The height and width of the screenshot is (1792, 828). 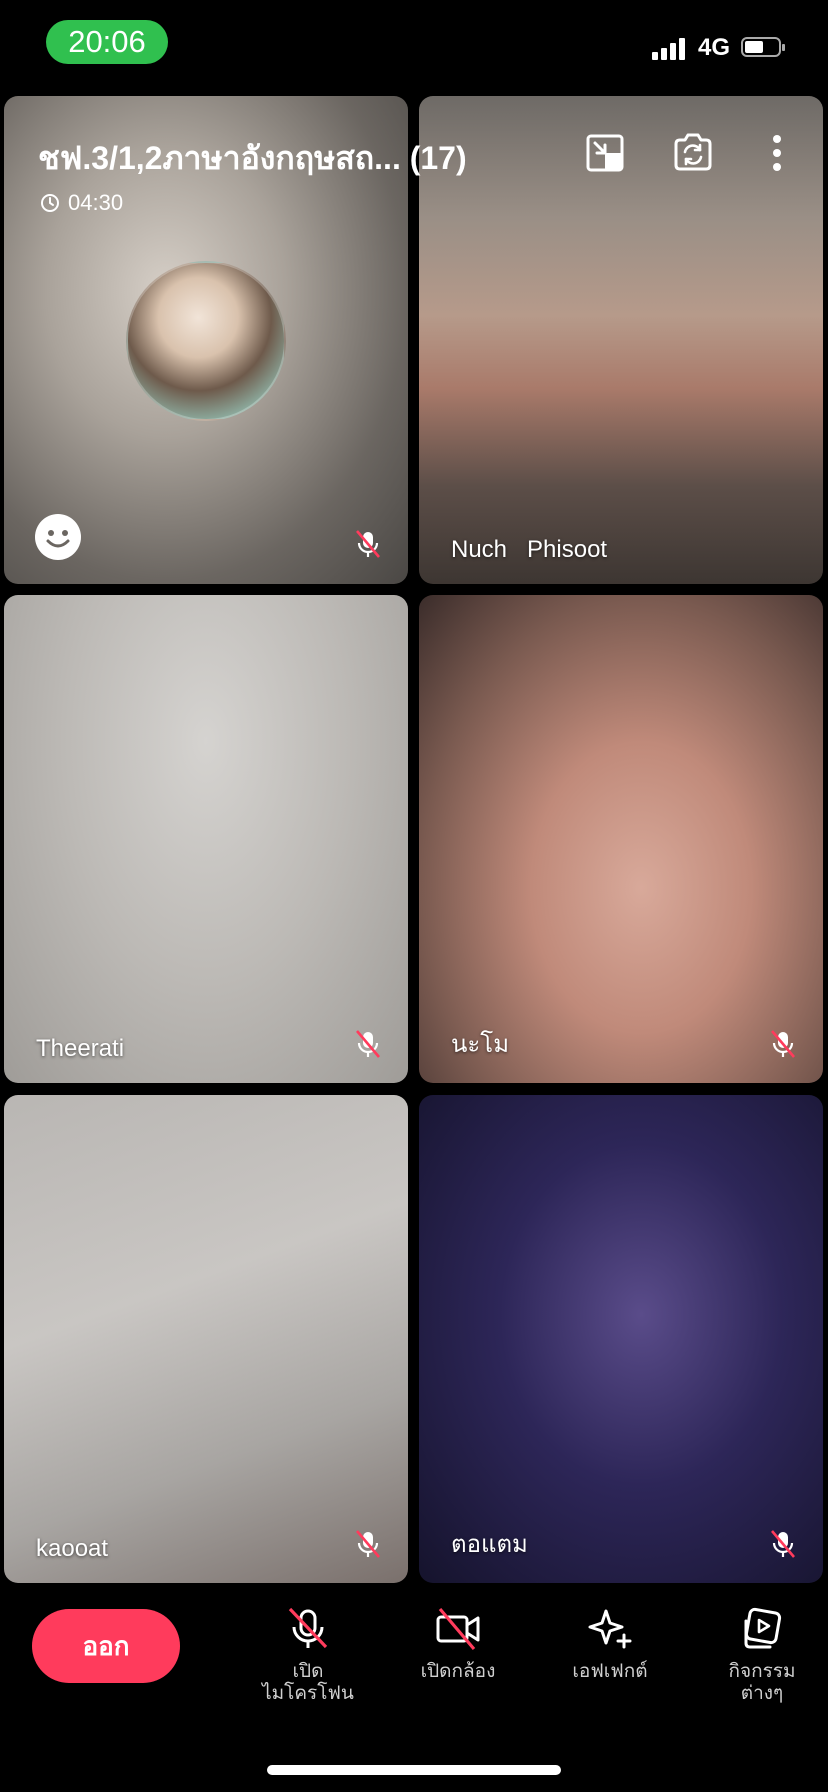 I want to click on activities-button: กิจกรรม ต่างๆ, so click(x=762, y=1655).